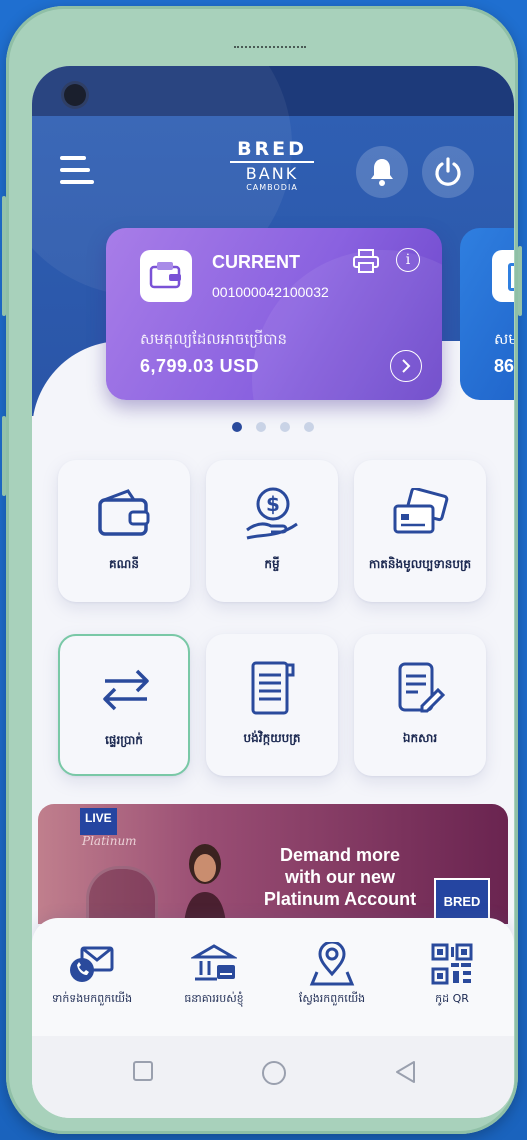 The height and width of the screenshot is (1140, 527). Describe the element at coordinates (452, 998) in the screenshot. I see `nav-label: កូដ QR` at that location.